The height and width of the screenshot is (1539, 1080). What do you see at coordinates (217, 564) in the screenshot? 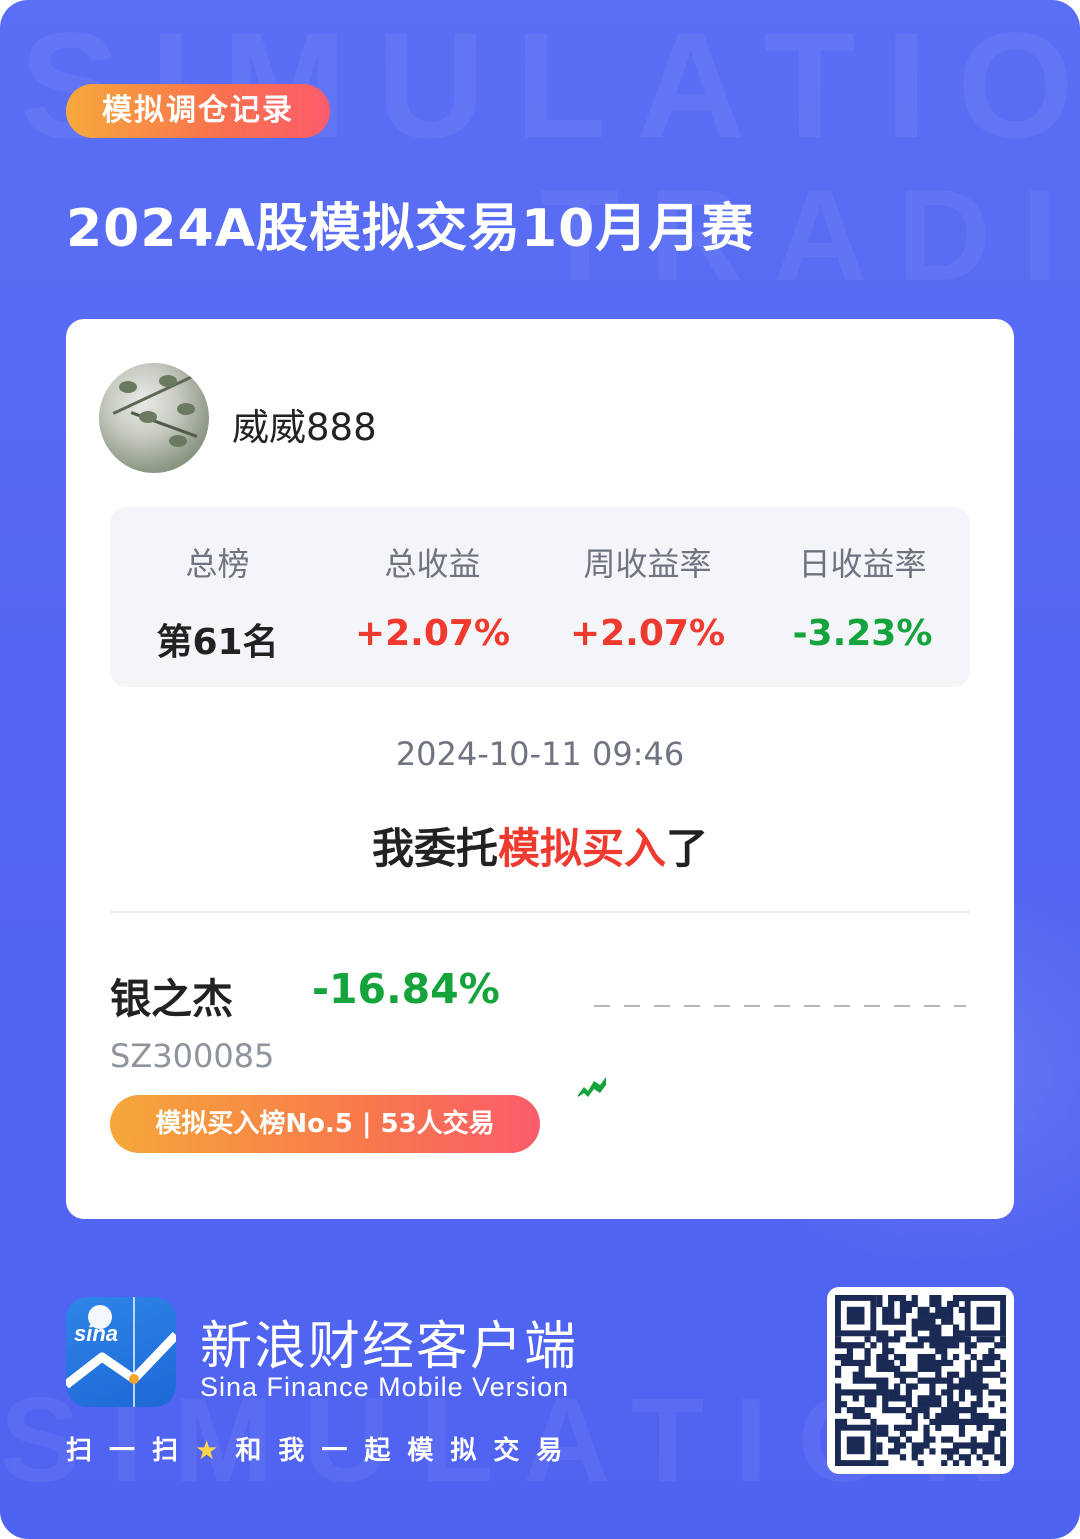
I see `stat-label: 总榜` at bounding box center [217, 564].